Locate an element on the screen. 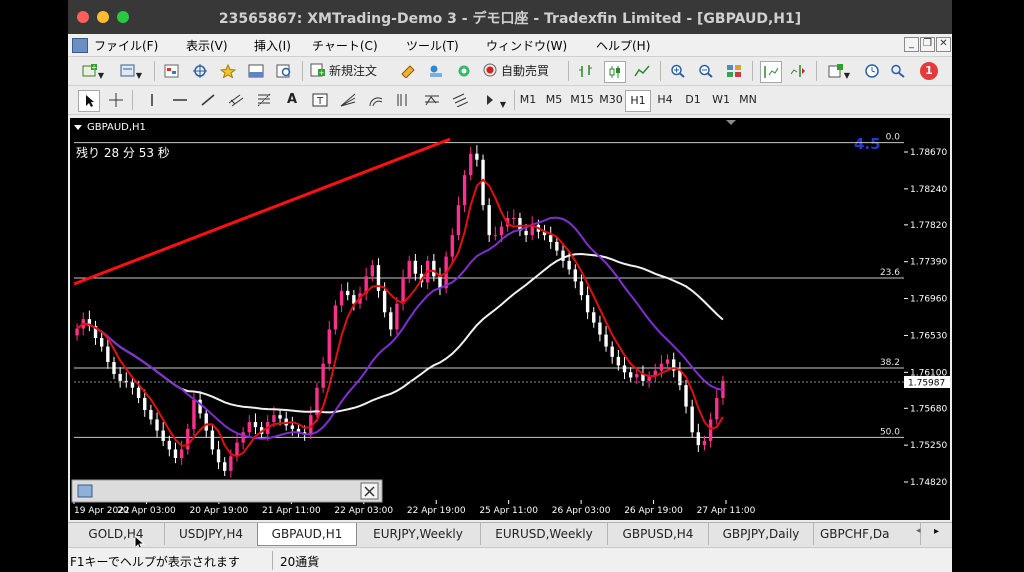  tab-gbpjpy-daily: GBPJPY,Daily is located at coordinates (761, 534).